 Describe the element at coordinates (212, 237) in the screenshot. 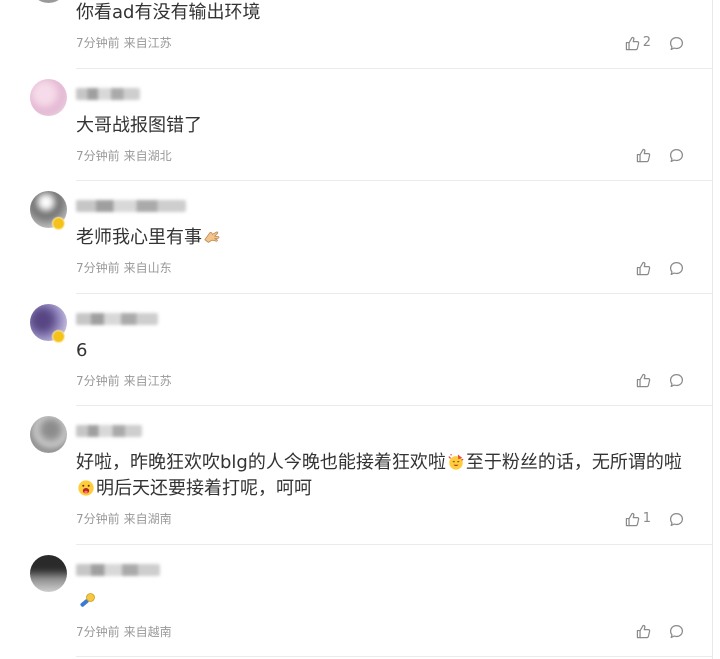

I see `hand-emoji-icon` at that location.